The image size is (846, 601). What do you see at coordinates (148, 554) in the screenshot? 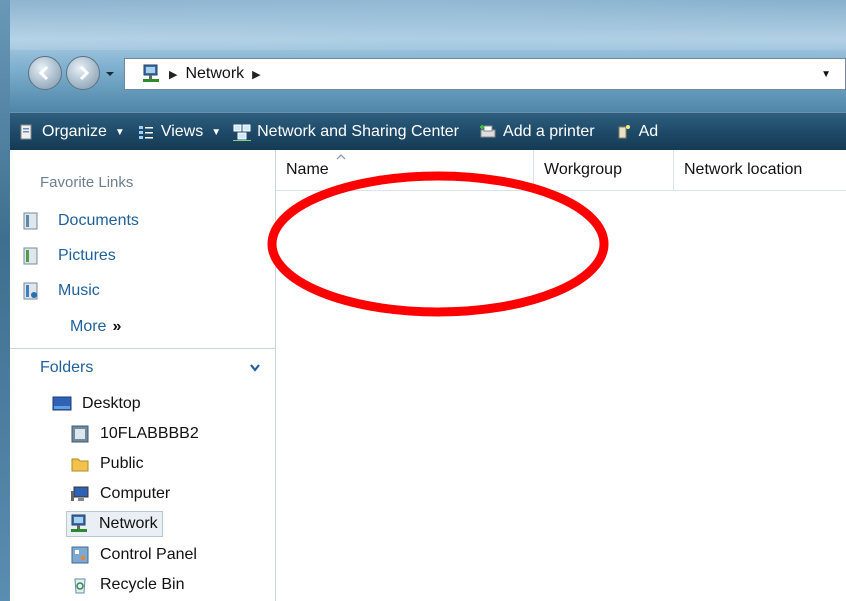
I see `tree-item-label: Control Panel` at bounding box center [148, 554].